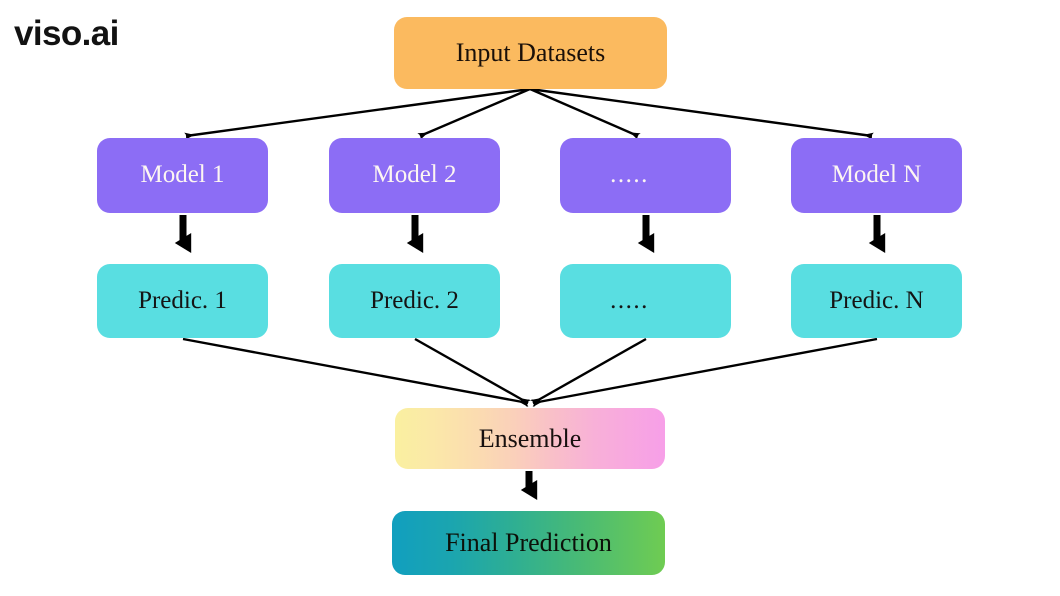  I want to click on node-model-2-label: Model 2, so click(414, 175).